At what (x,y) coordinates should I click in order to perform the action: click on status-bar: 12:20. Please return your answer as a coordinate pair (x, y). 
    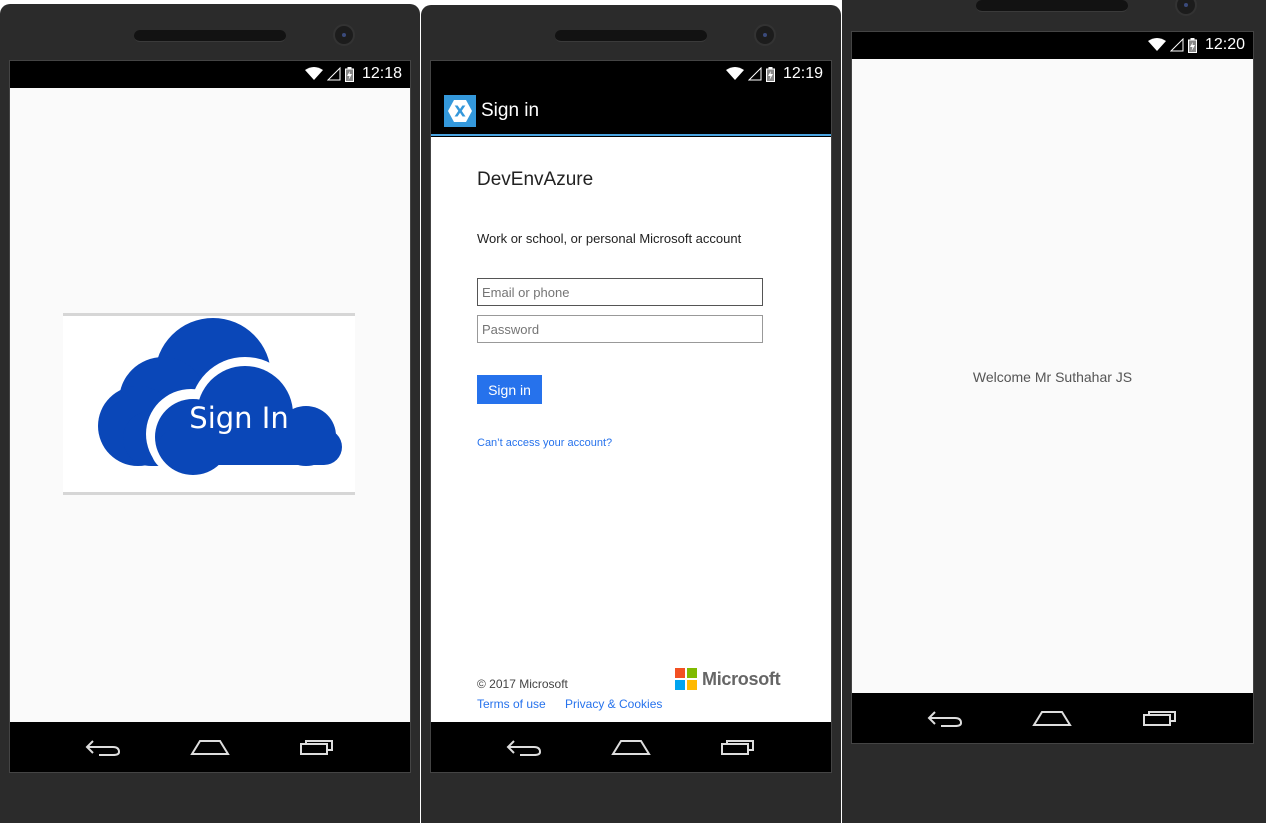
    Looking at the image, I should click on (1052, 45).